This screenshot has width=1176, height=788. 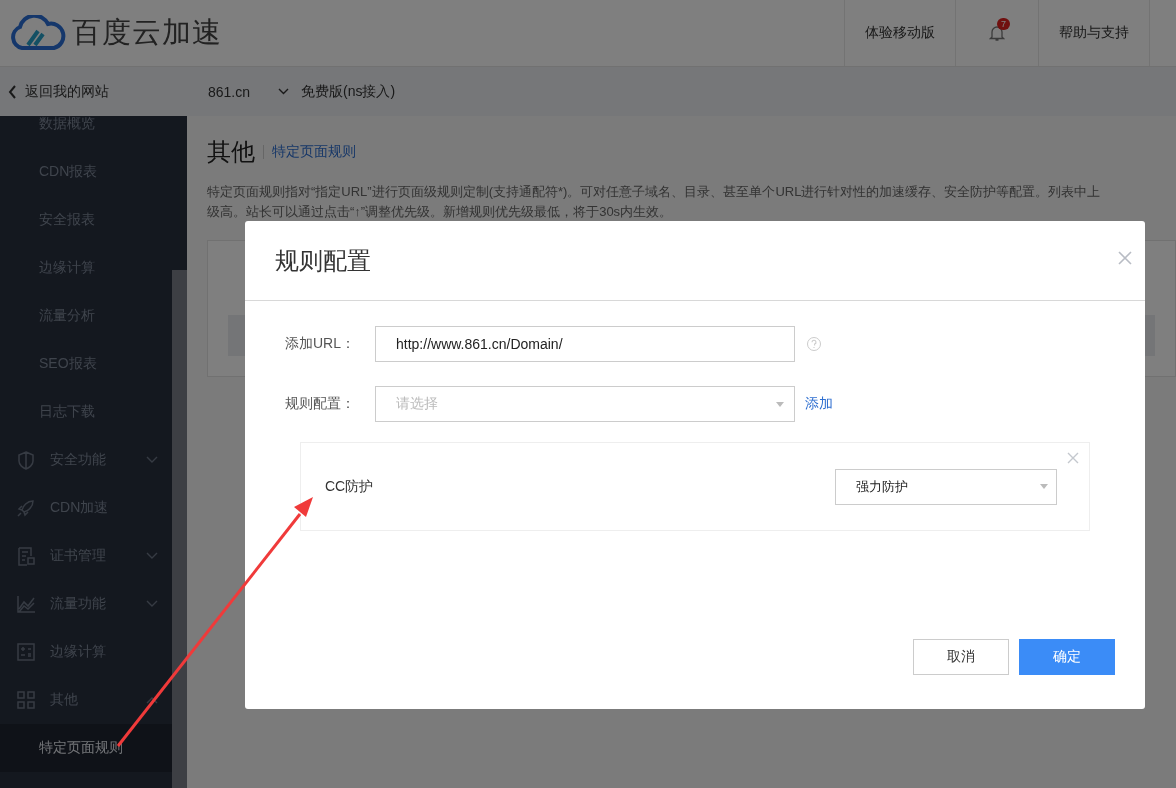 I want to click on level-select: 强力防护, so click(x=946, y=486).